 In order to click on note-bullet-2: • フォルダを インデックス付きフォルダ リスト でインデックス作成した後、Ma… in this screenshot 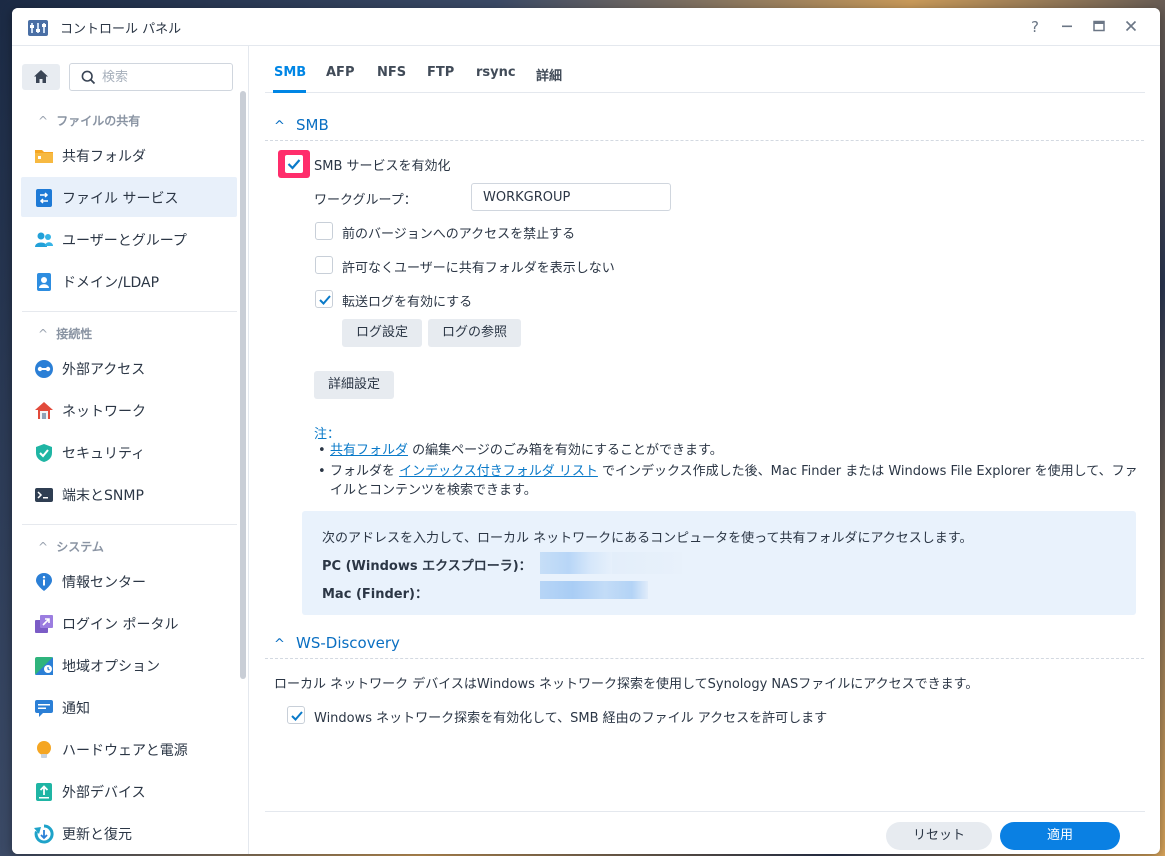, I will do `click(728, 471)`.